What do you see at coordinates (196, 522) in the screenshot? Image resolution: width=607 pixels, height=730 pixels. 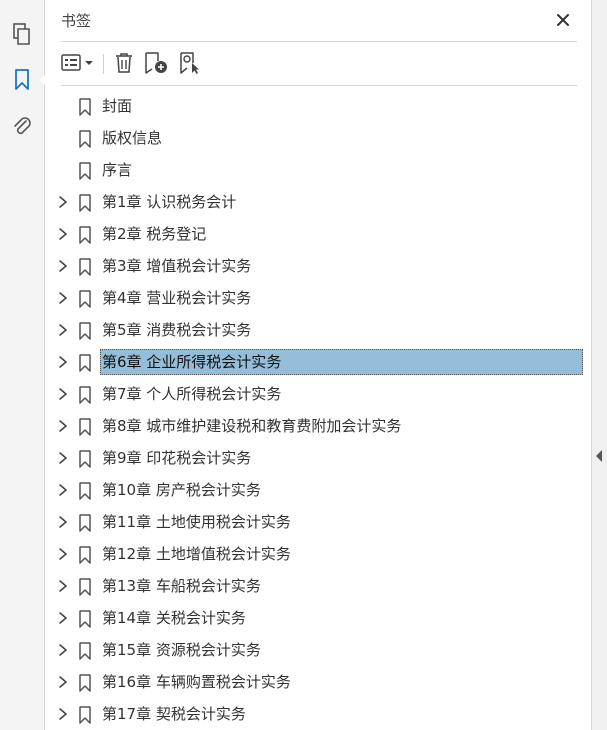 I see `bookmark-label: 第11章 土地使用税会计实务` at bounding box center [196, 522].